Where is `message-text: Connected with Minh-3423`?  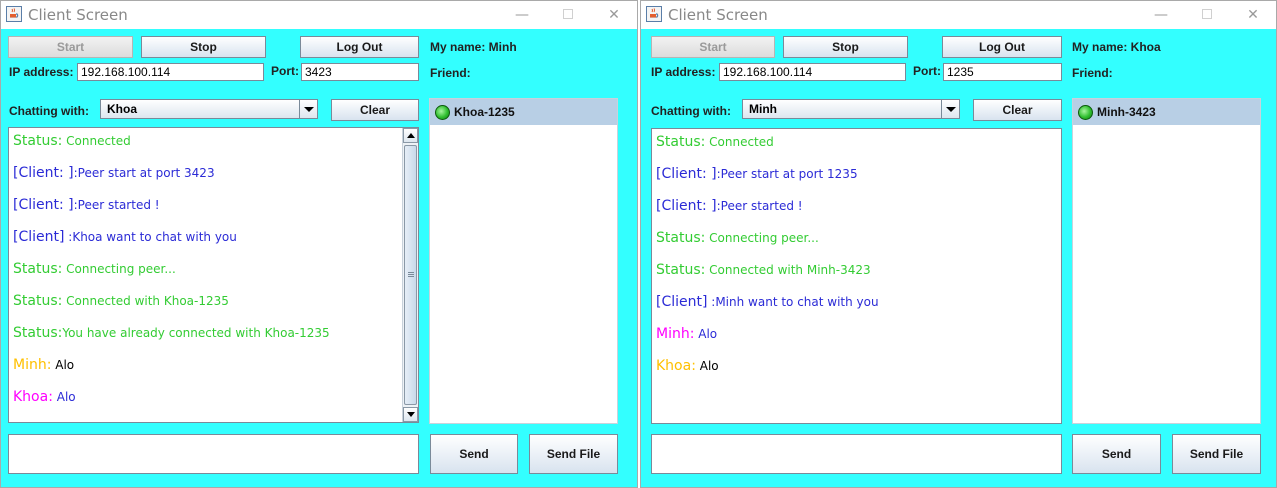
message-text: Connected with Minh-3423 is located at coordinates (788, 270).